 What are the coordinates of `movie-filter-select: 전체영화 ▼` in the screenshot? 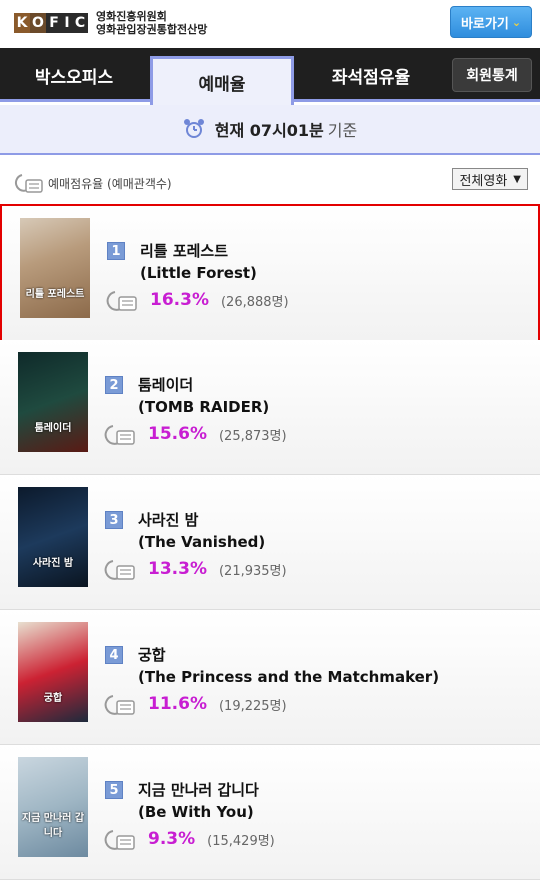 It's located at (490, 179).